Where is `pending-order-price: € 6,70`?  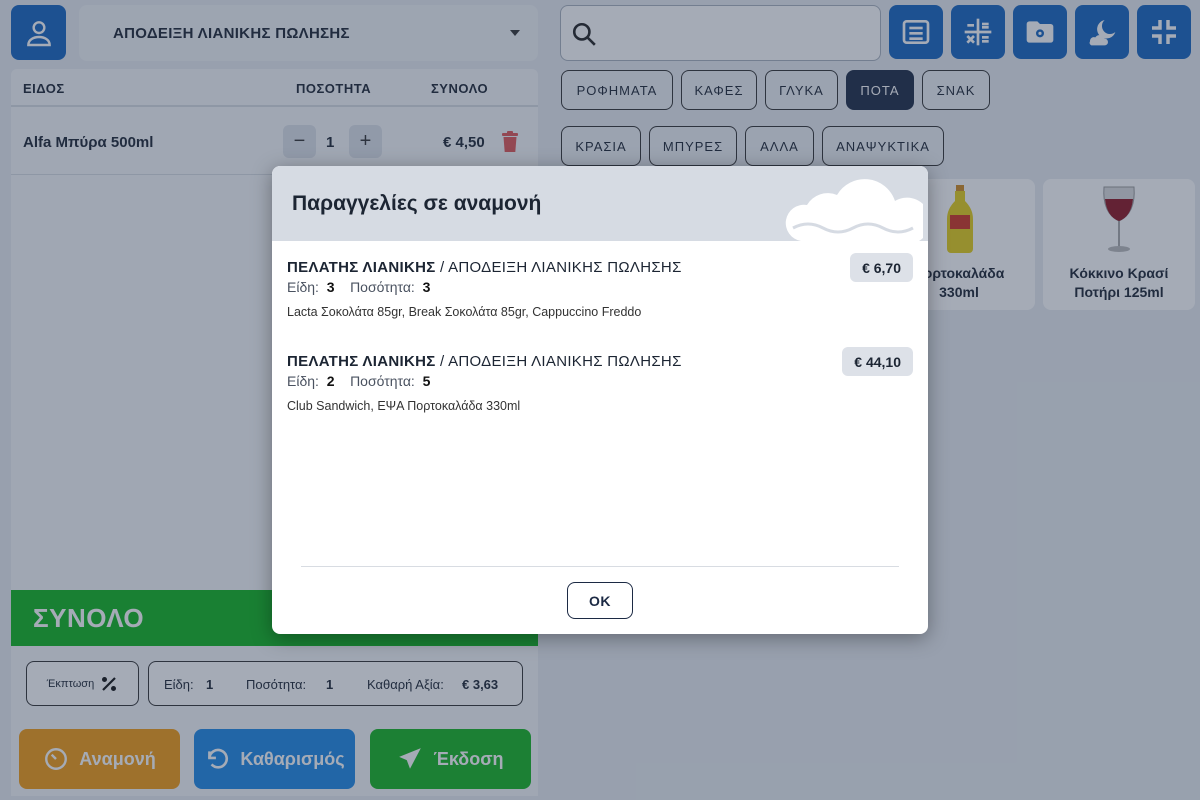
pending-order-price: € 6,70 is located at coordinates (881, 267).